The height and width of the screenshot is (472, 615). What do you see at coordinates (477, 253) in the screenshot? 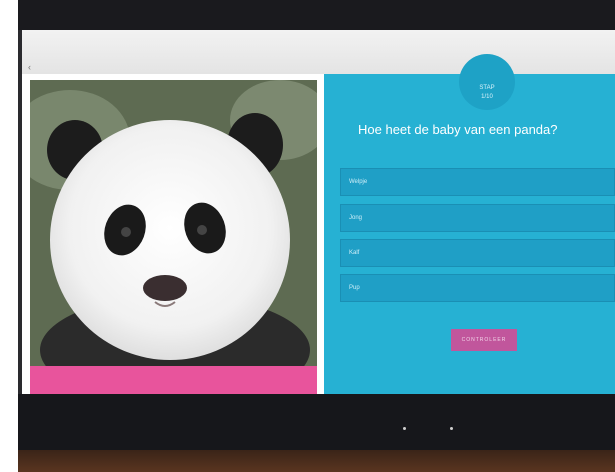
I see `answer-option-3: Kalf` at bounding box center [477, 253].